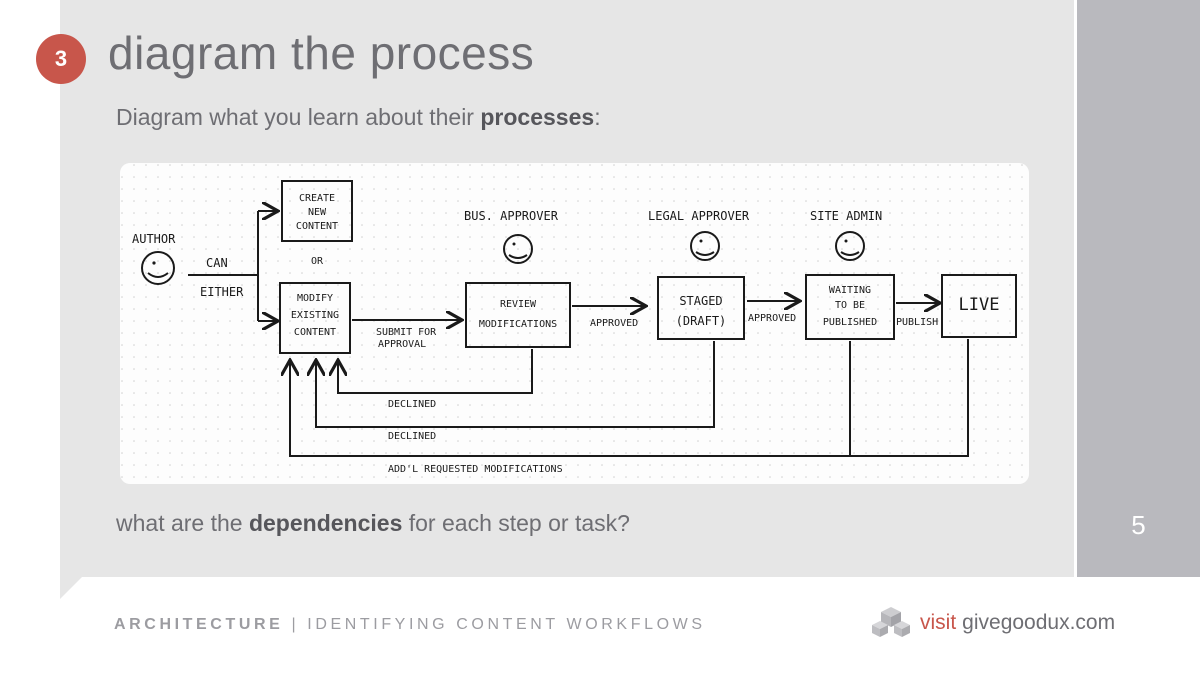 This screenshot has width=1200, height=676. What do you see at coordinates (412, 404) in the screenshot?
I see `label-declined-1: DECLINED` at bounding box center [412, 404].